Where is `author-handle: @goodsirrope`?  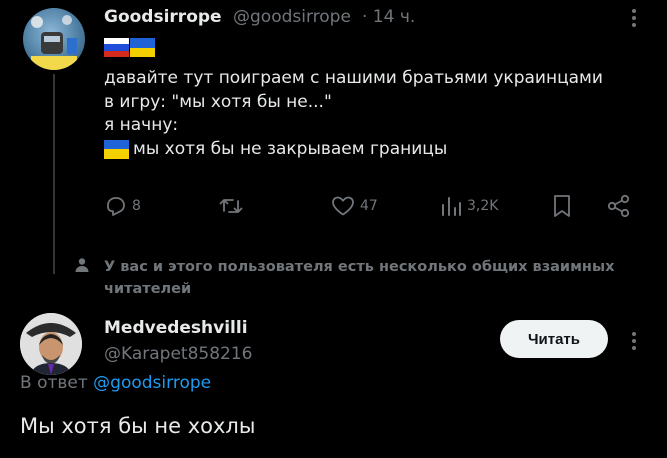 author-handle: @goodsirrope is located at coordinates (292, 17).